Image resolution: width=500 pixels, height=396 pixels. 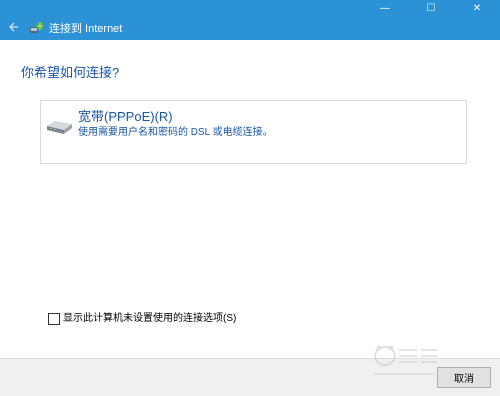 I want to click on back-button, so click(x=13, y=27).